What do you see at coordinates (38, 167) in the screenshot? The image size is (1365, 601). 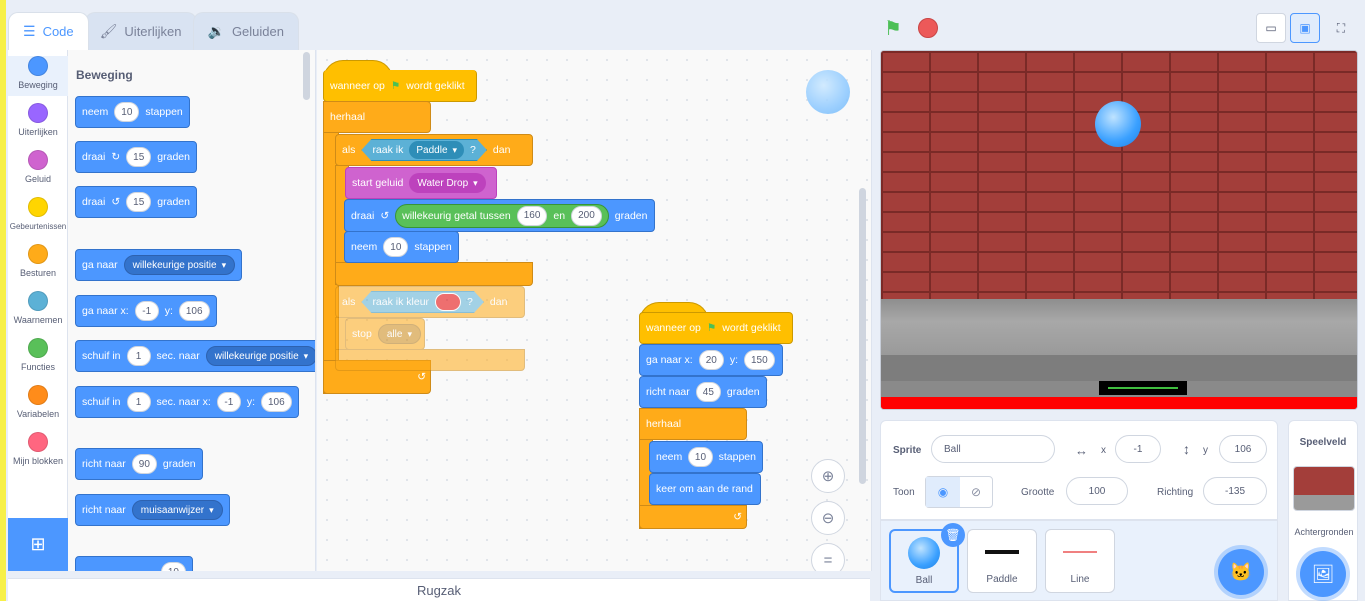 I see `category-sound: Geluid` at bounding box center [38, 167].